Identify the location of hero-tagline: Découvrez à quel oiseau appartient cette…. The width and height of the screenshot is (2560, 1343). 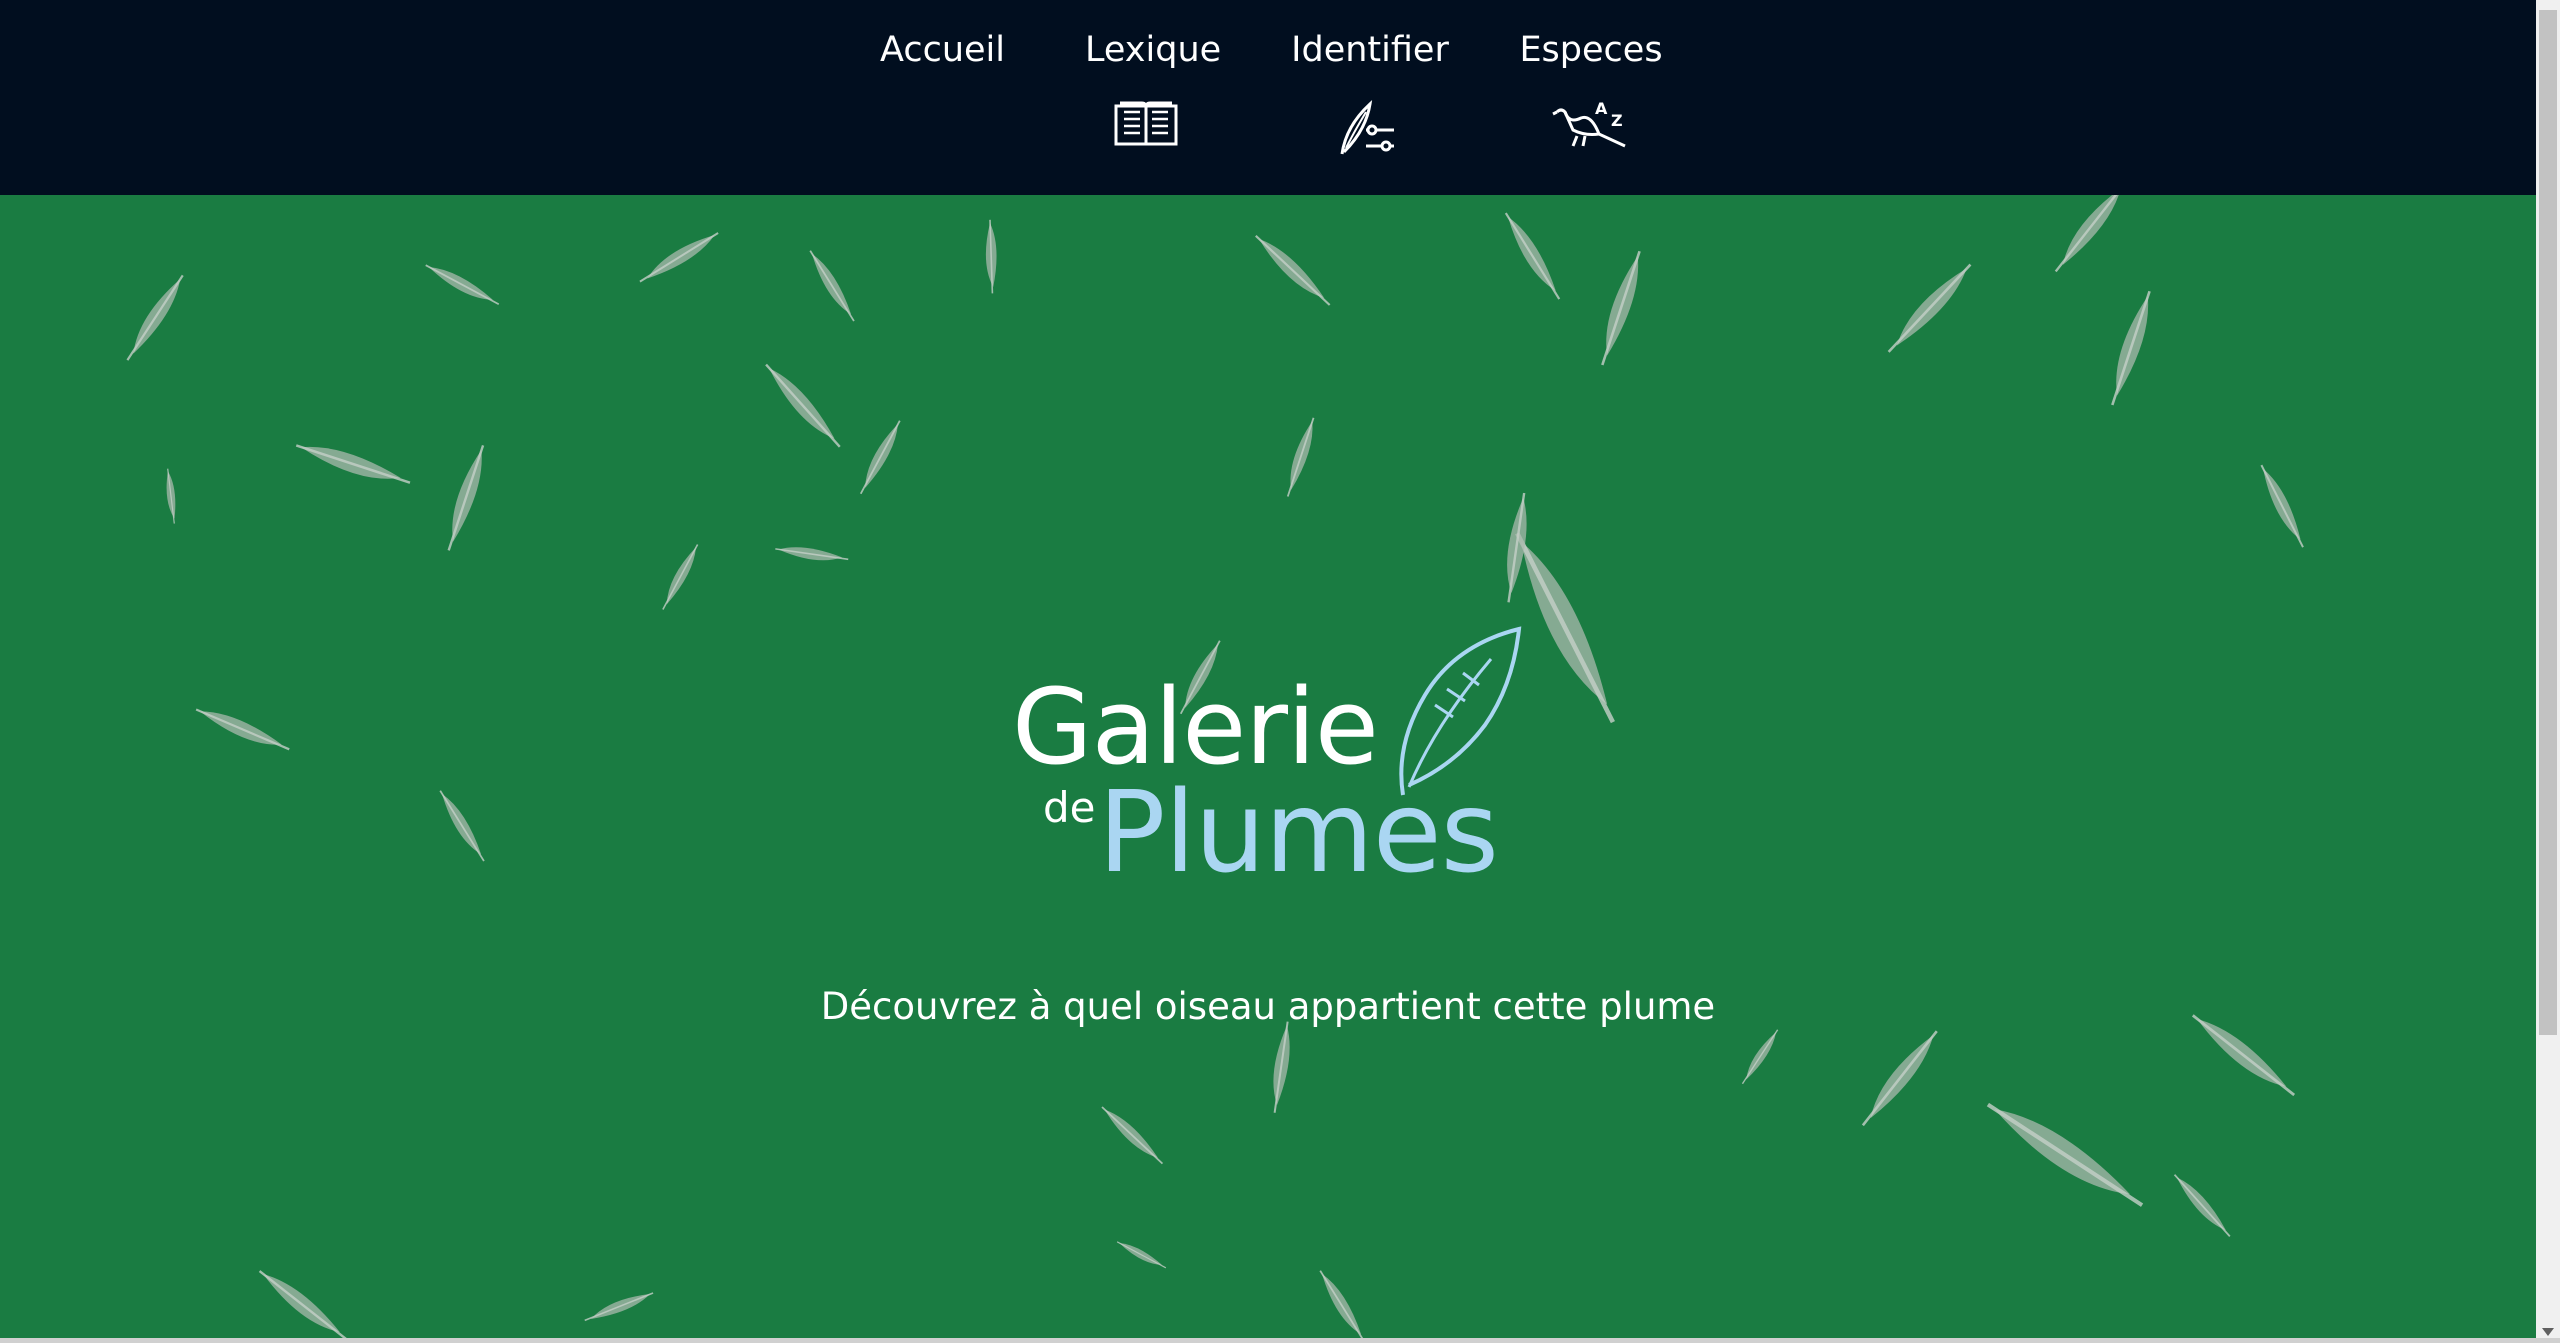
(1268, 1006).